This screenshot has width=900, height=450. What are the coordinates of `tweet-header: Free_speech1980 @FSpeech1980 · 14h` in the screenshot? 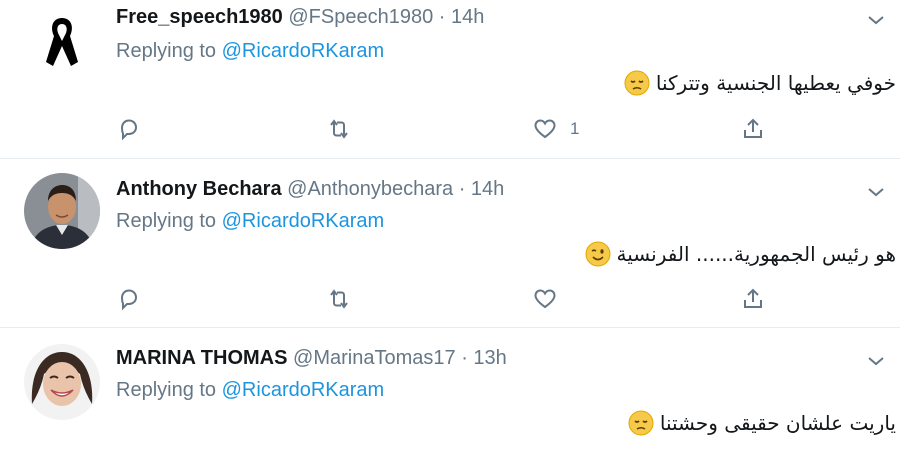 It's located at (300, 17).